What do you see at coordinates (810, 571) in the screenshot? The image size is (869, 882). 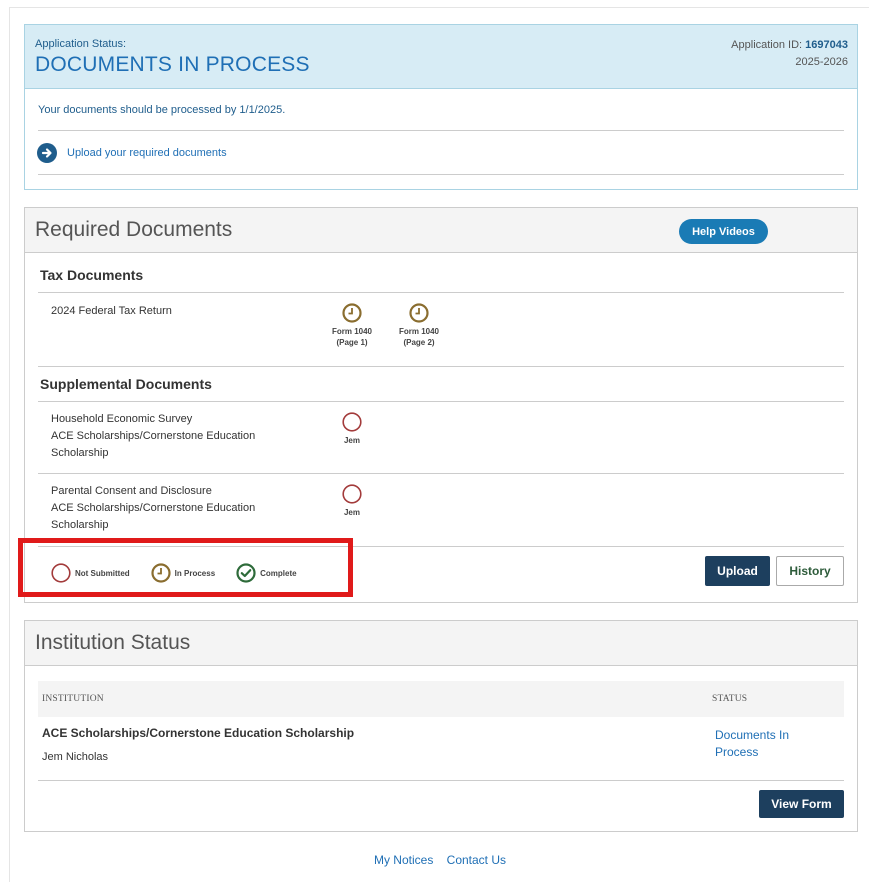 I see `history-button: History` at bounding box center [810, 571].